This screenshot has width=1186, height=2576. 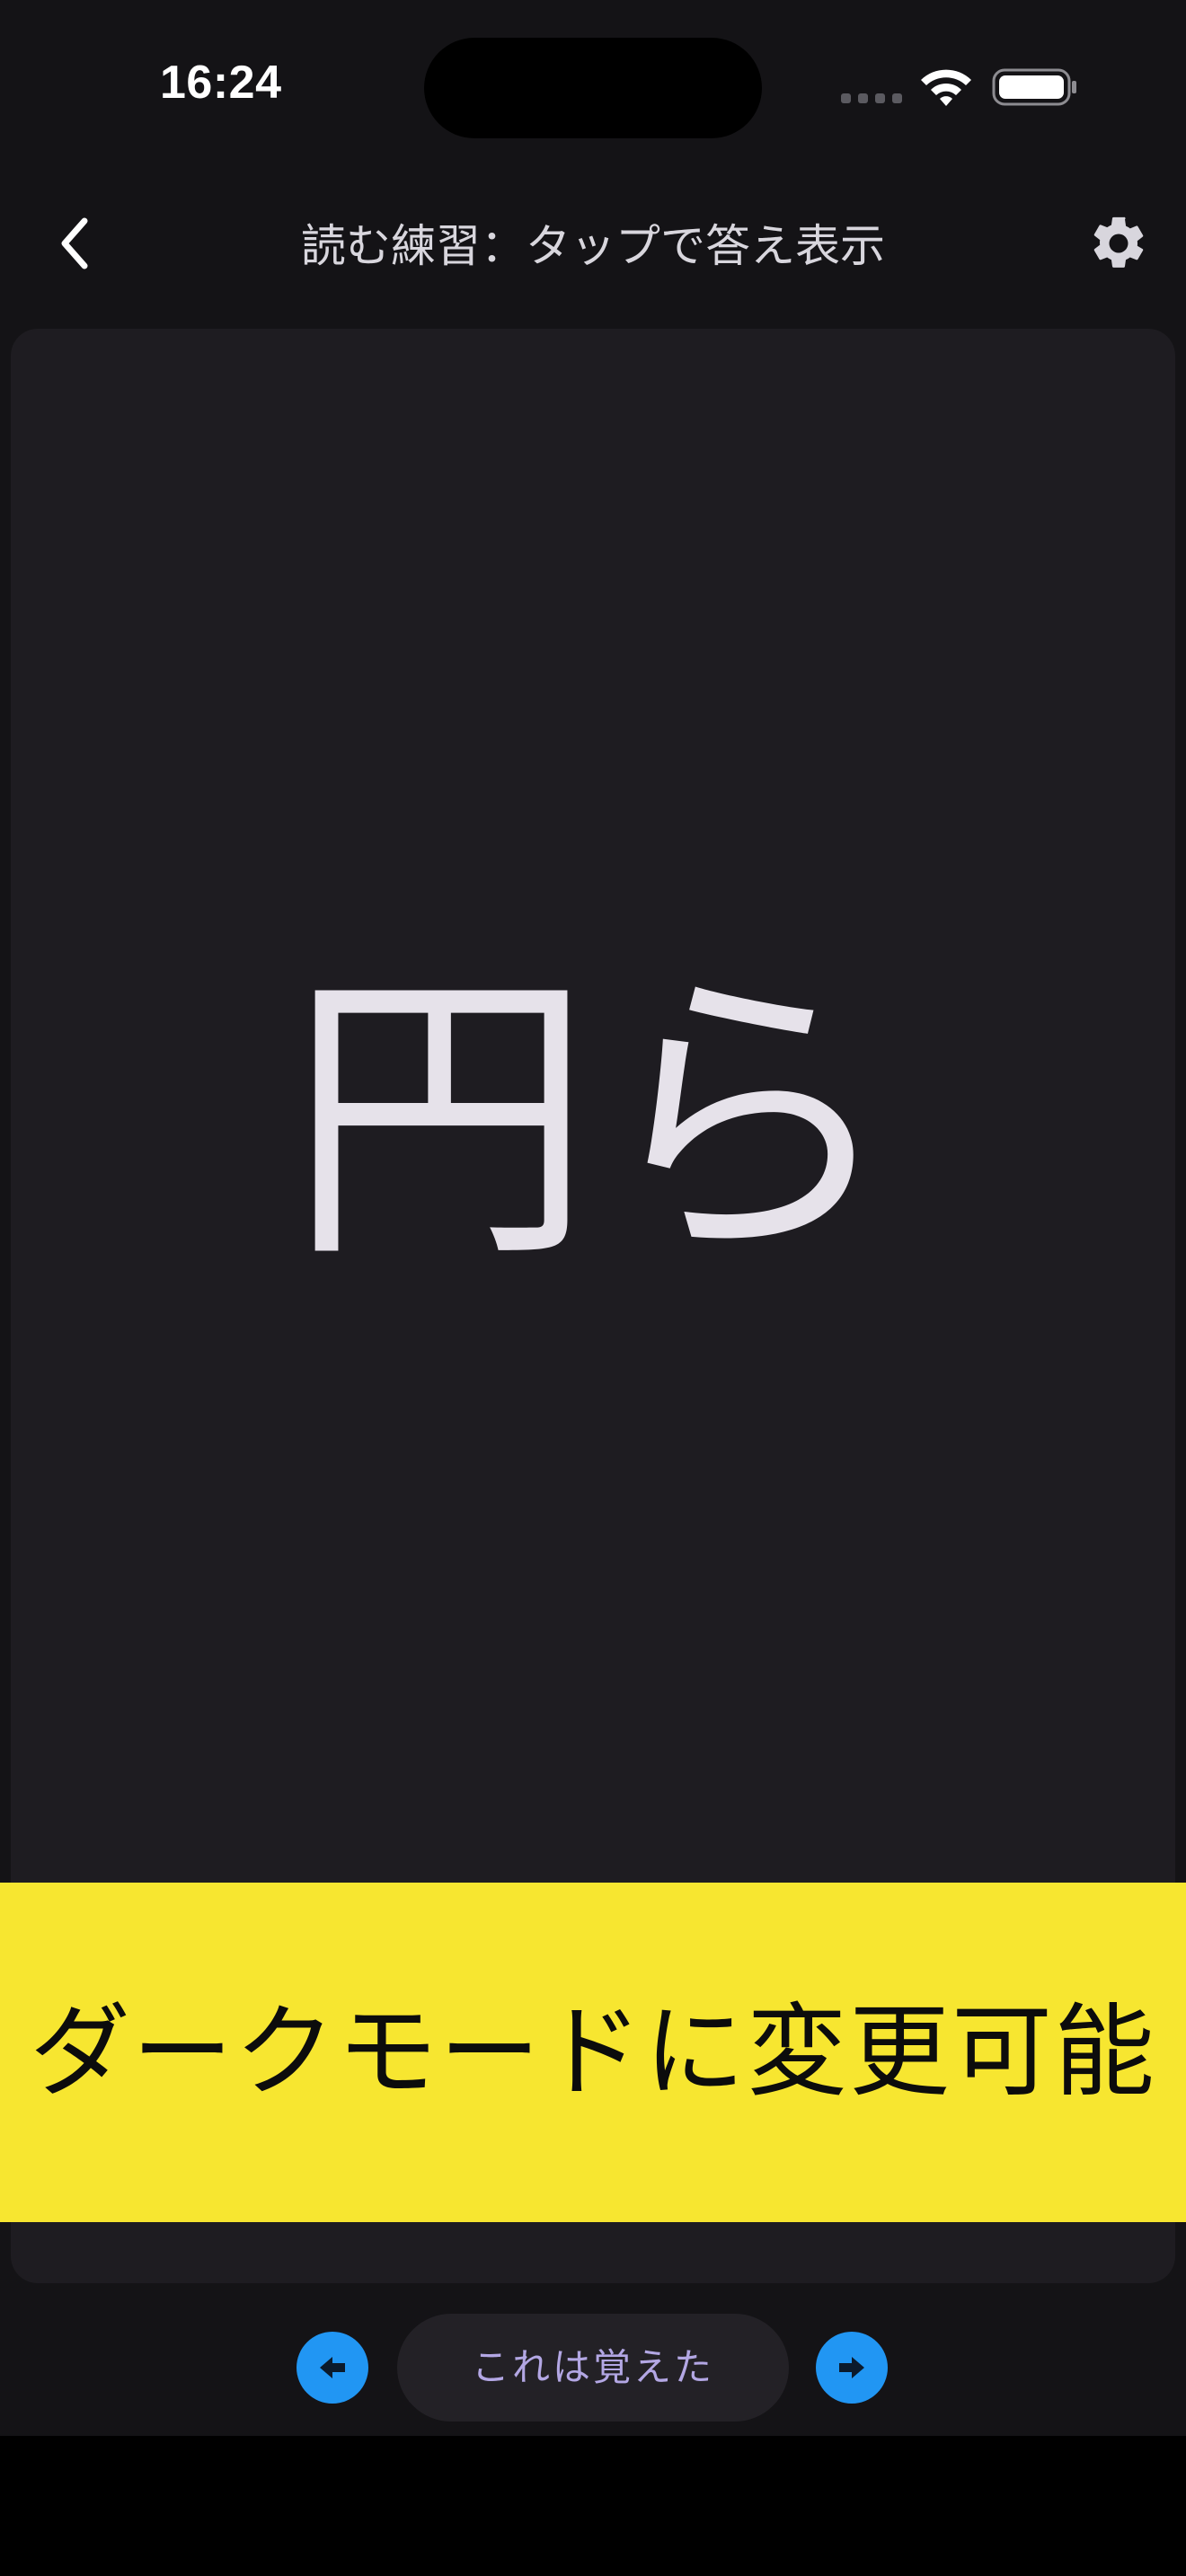 I want to click on wifi-icon, so click(x=946, y=87).